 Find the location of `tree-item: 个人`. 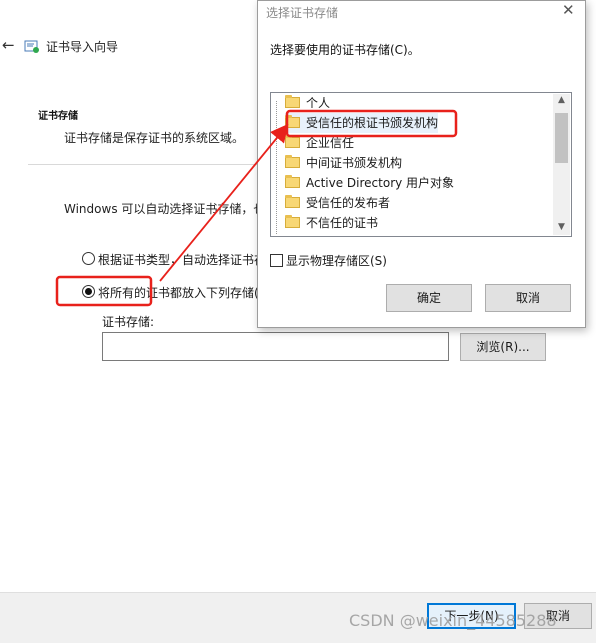

tree-item: 个人 is located at coordinates (307, 103).